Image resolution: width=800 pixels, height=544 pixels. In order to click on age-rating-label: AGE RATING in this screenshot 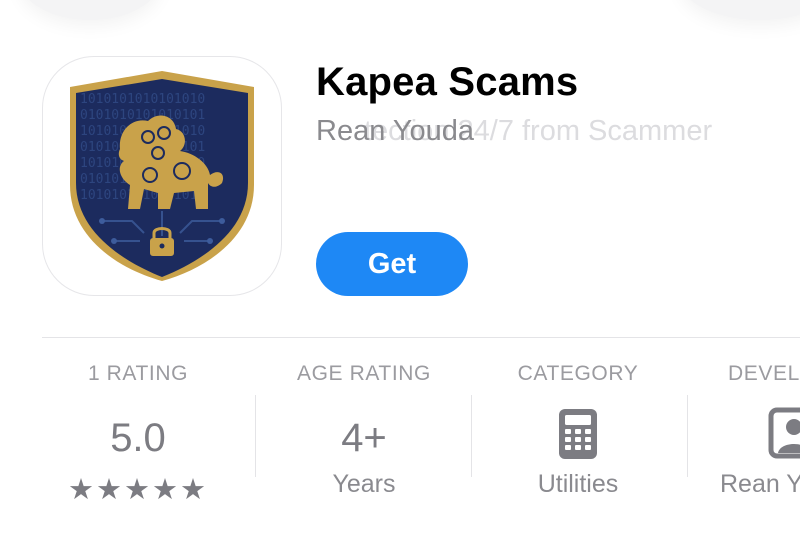, I will do `click(364, 373)`.